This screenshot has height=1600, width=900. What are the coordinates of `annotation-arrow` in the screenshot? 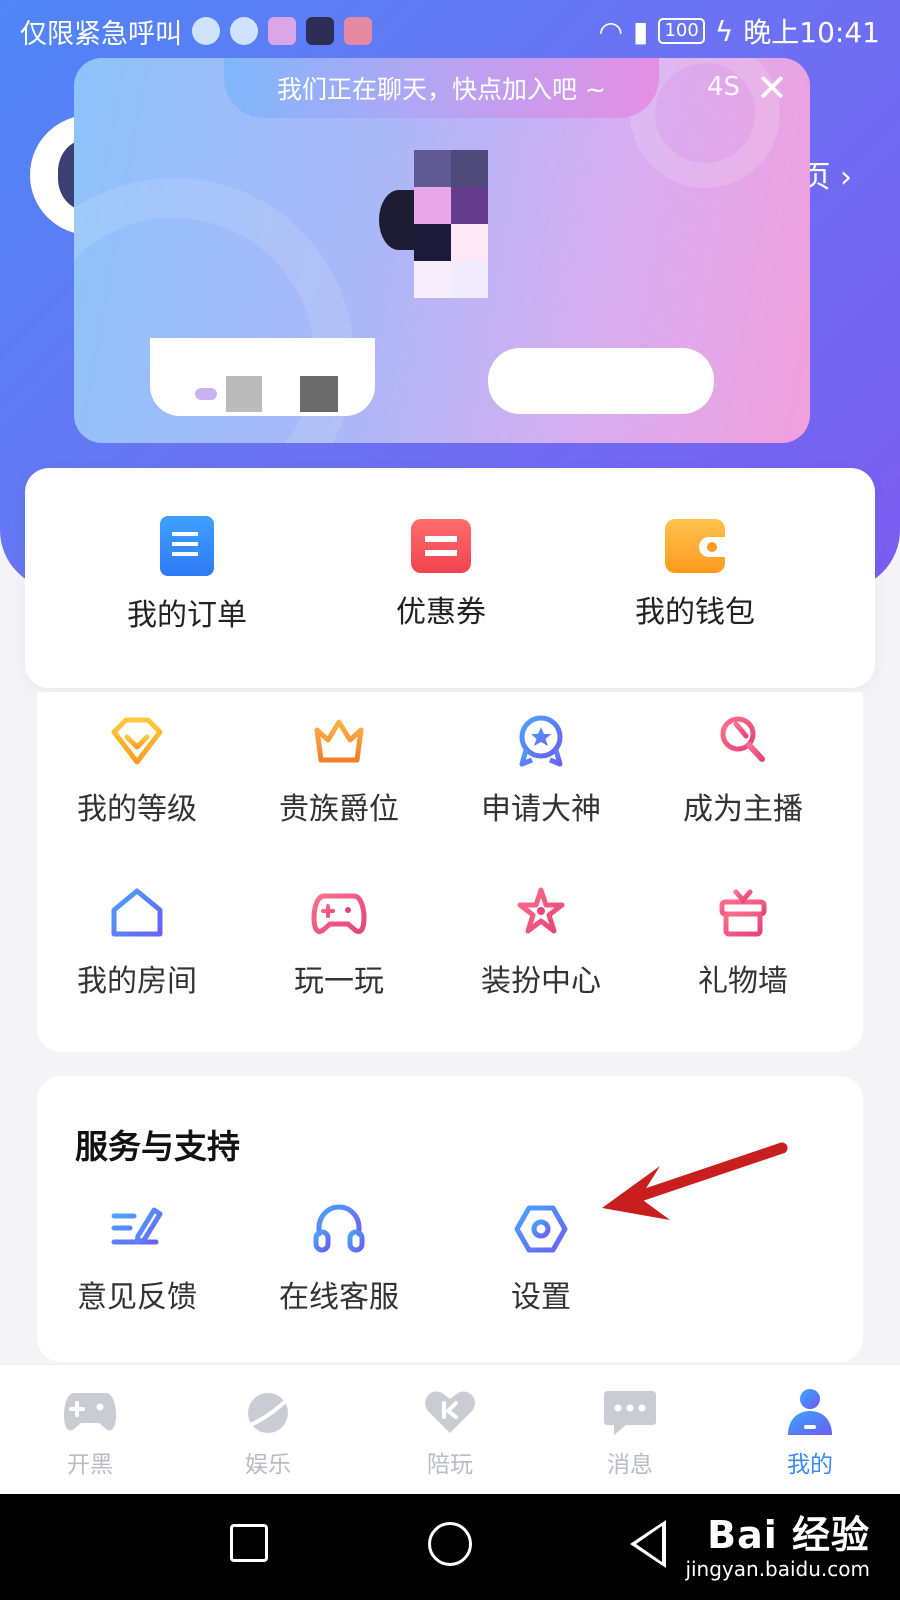 It's located at (695, 1181).